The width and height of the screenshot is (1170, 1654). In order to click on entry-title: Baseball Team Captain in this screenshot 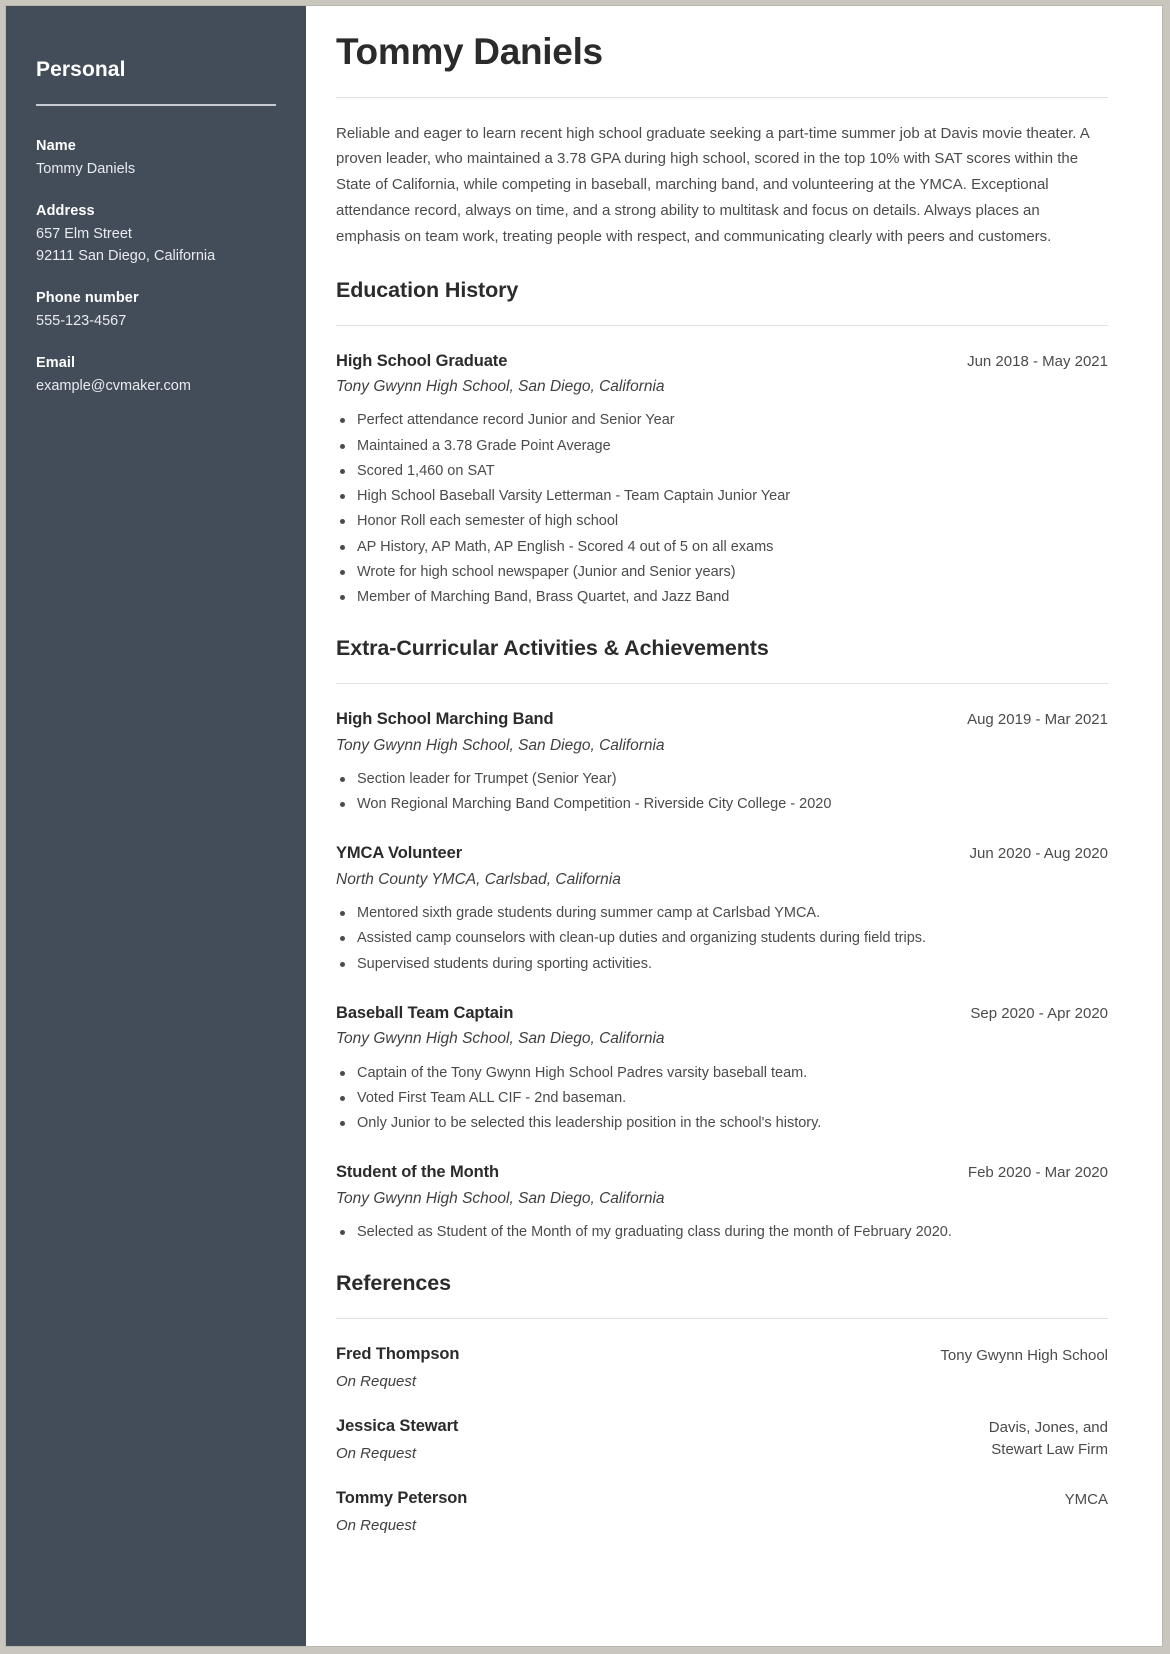, I will do `click(425, 1012)`.